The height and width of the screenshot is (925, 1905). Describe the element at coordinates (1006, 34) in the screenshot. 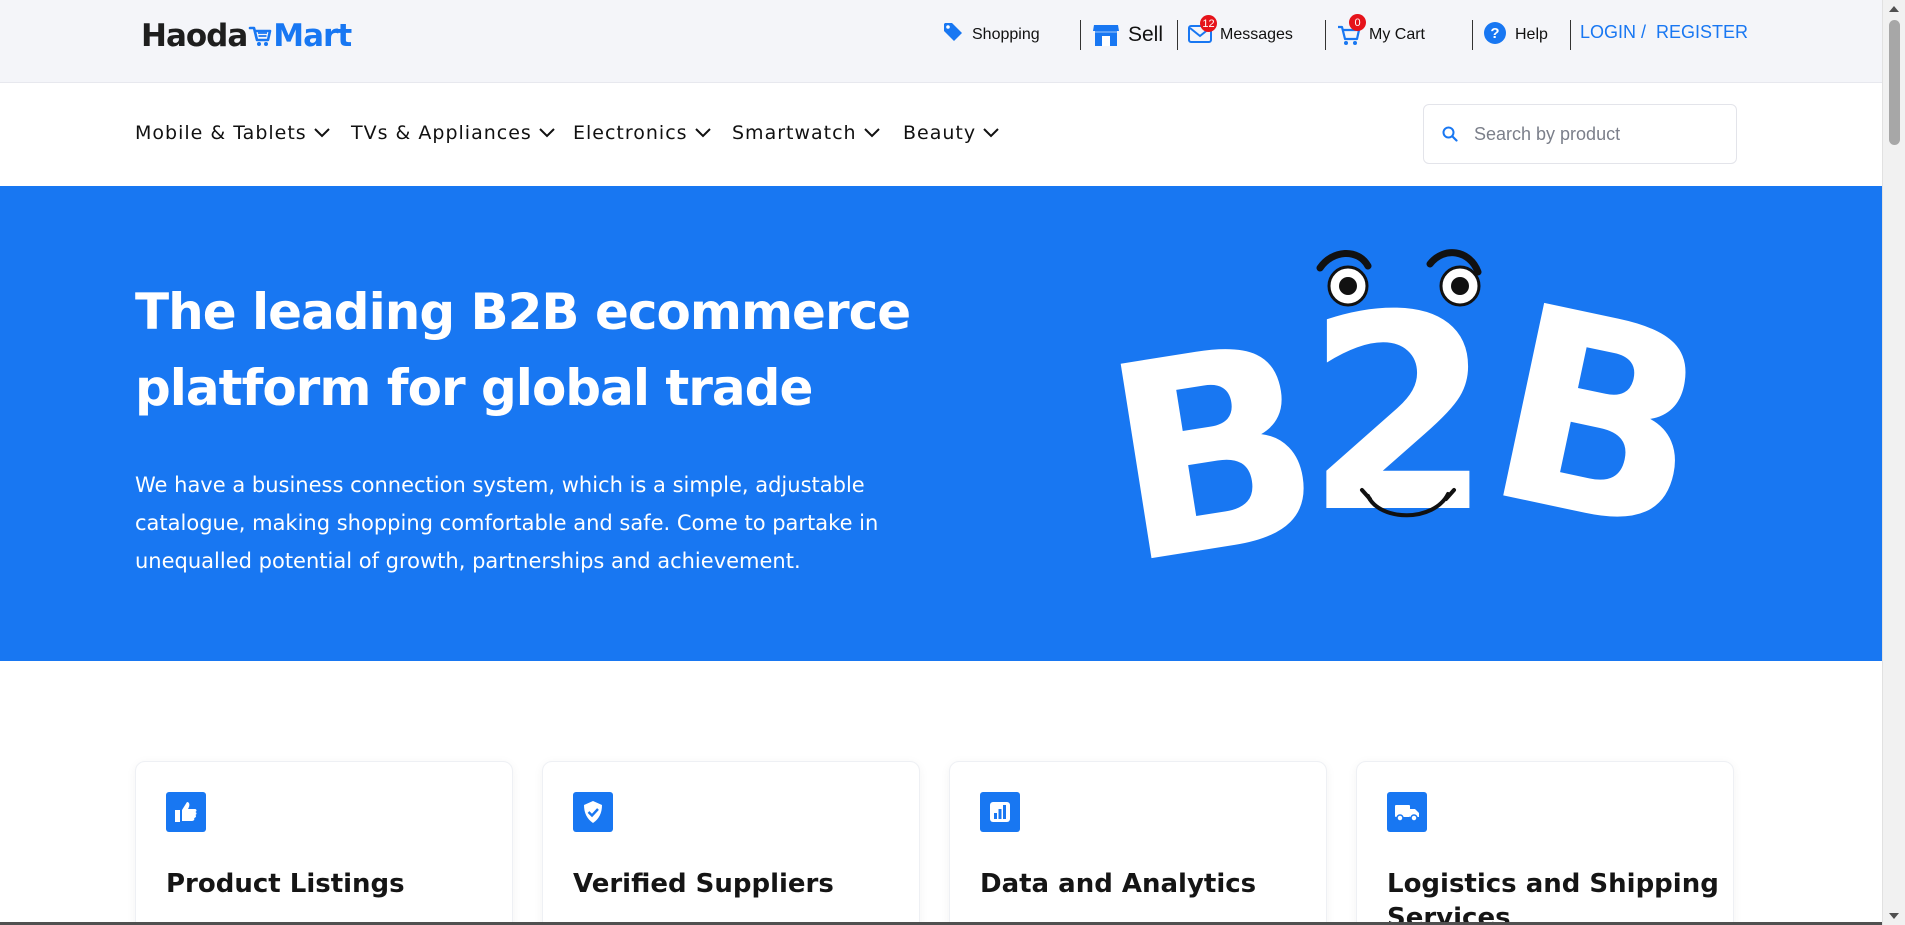

I see `nav-shopping-label: Shopping` at that location.